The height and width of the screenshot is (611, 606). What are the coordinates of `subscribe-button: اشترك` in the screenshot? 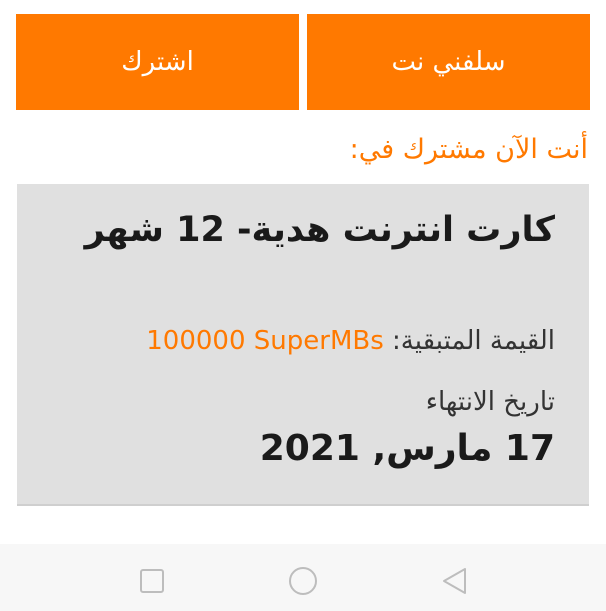 It's located at (157, 62).